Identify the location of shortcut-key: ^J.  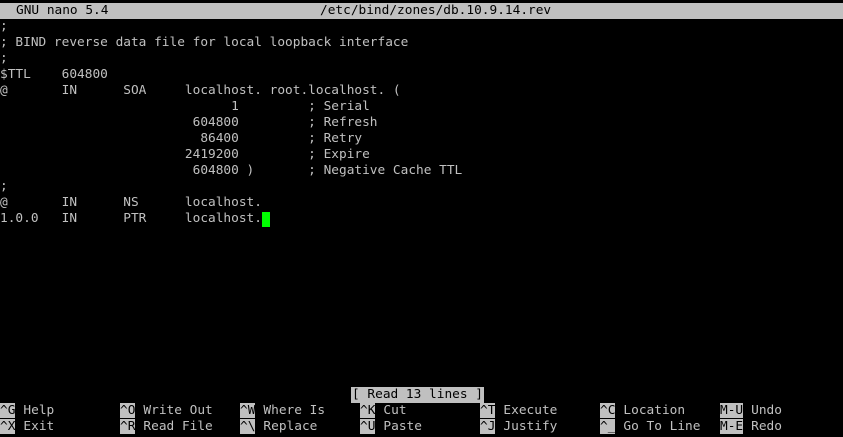
(488, 426).